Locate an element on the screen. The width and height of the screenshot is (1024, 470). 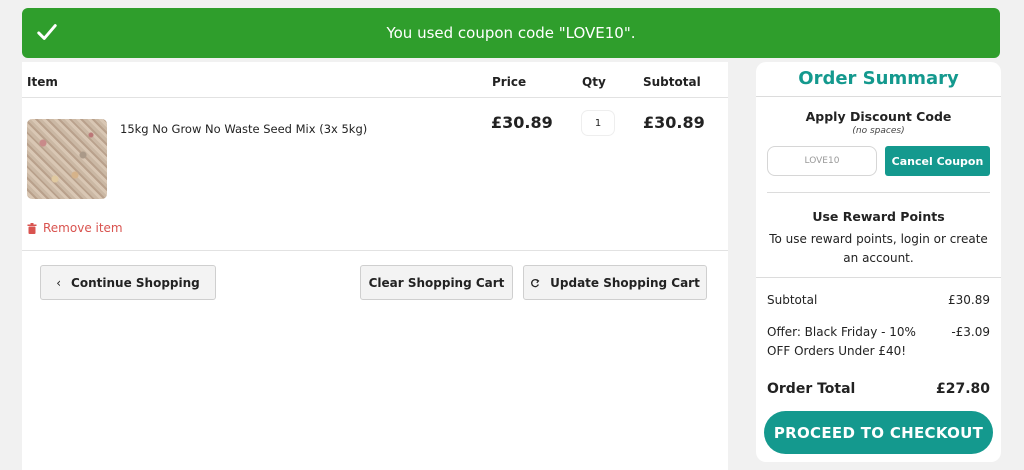
header-item: Item is located at coordinates (42, 82).